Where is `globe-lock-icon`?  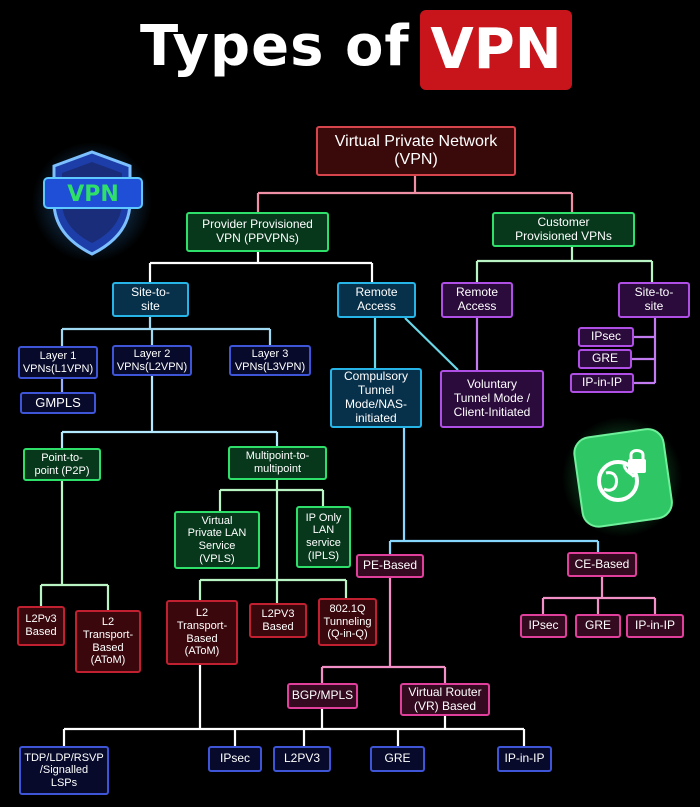
globe-lock-icon is located at coordinates (622, 477).